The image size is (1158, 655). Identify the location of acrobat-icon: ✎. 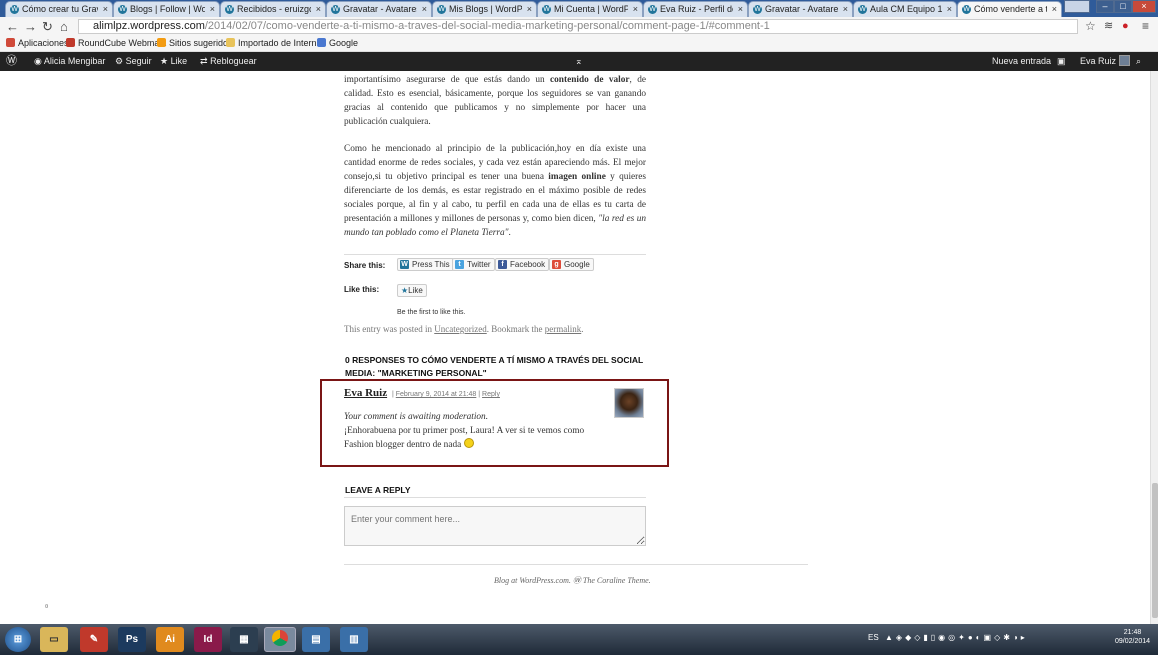
(94, 639).